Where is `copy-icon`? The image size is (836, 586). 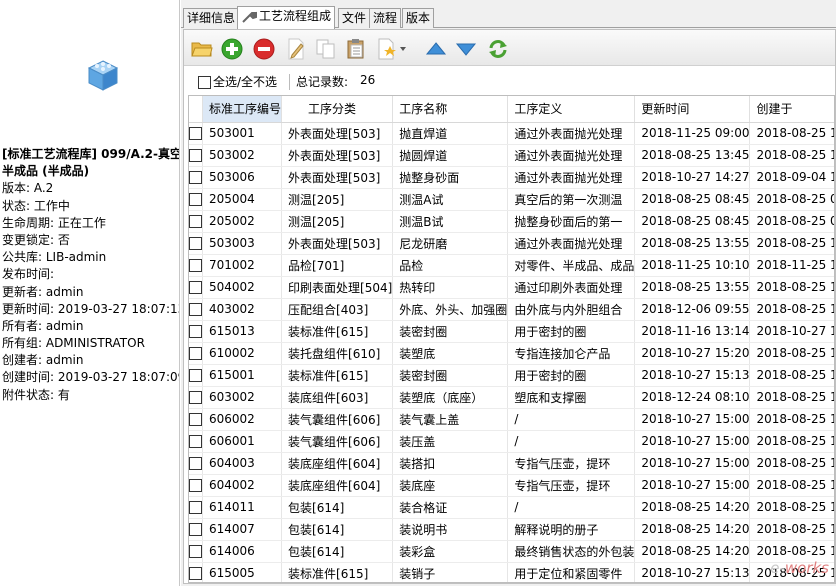
copy-icon is located at coordinates (326, 49).